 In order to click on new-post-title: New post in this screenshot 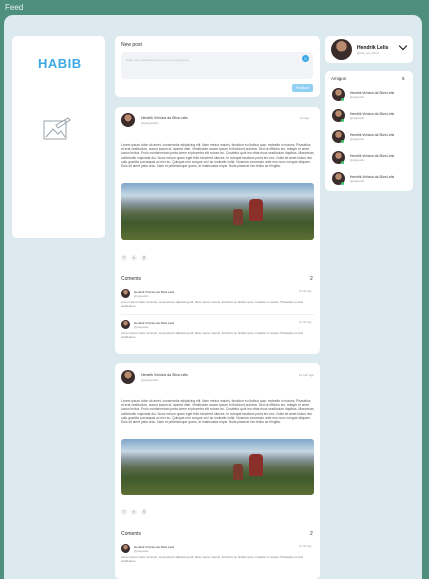, I will do `click(131, 45)`.